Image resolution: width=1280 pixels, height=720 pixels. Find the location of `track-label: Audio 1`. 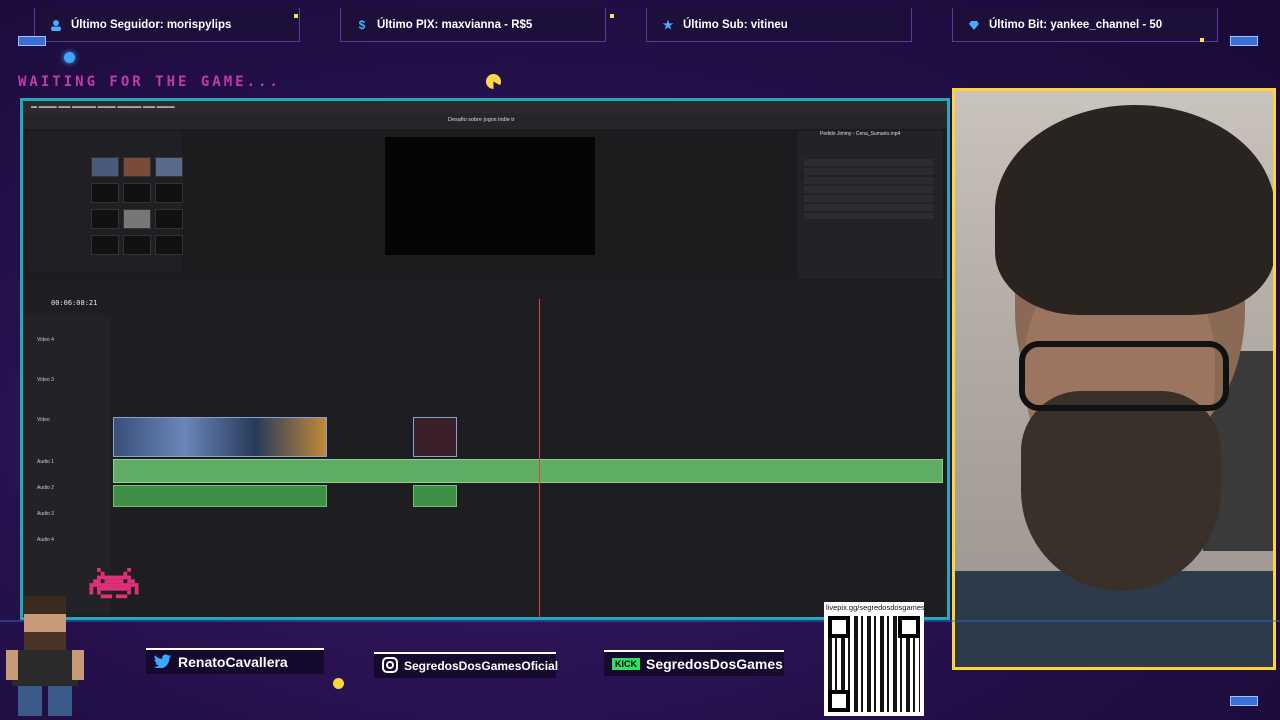

track-label: Audio 1 is located at coordinates (45, 462).